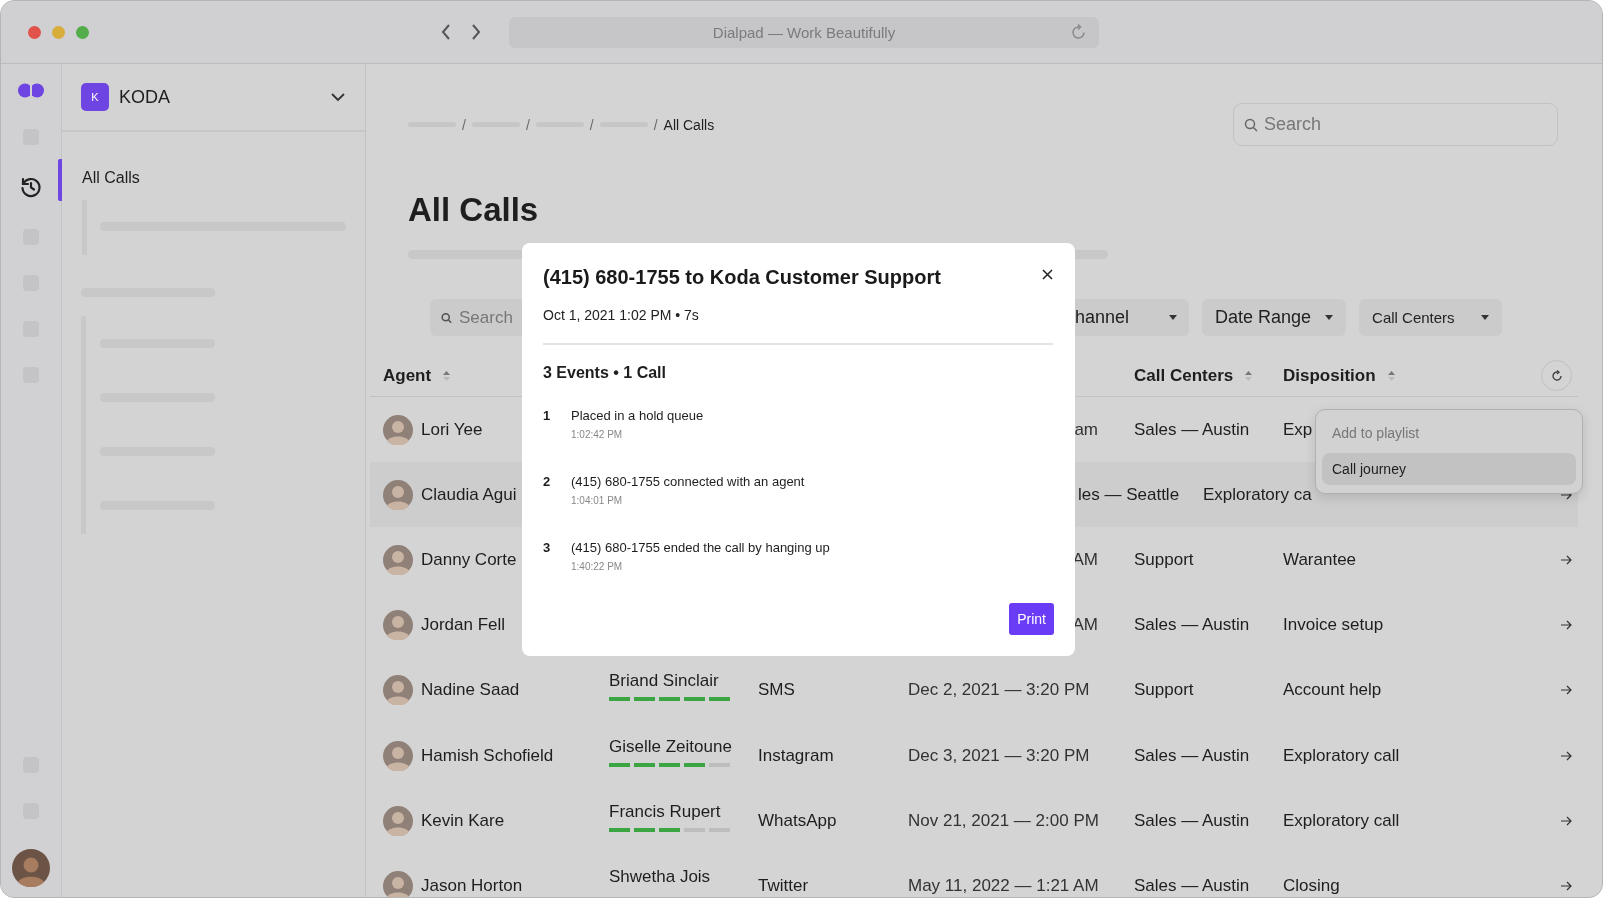  Describe the element at coordinates (999, 755) in the screenshot. I see `date-cell-text: Dec 3, 2021 — 3:20 PM` at that location.